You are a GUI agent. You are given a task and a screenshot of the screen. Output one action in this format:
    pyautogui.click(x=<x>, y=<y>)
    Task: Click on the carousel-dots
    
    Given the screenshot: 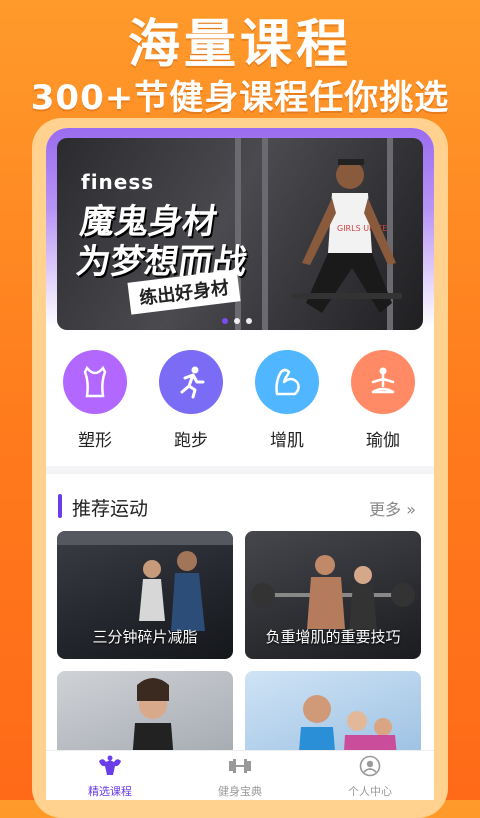 What is the action you would take?
    pyautogui.click(x=237, y=321)
    